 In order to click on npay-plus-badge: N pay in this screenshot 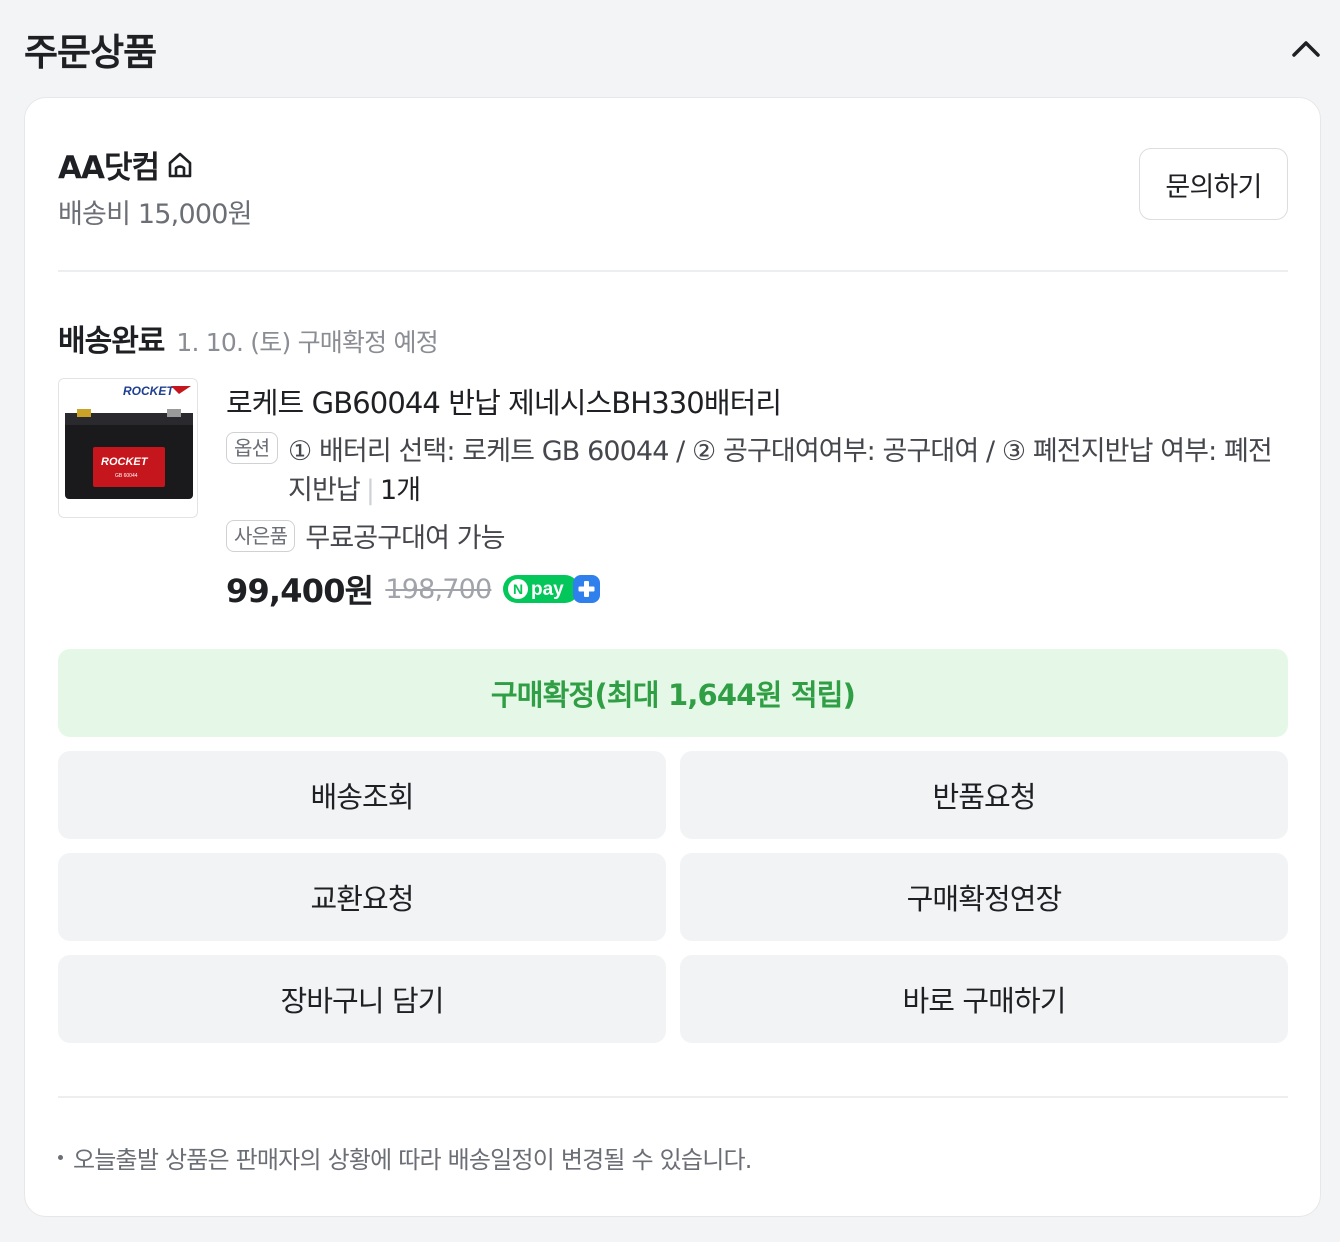, I will do `click(552, 589)`.